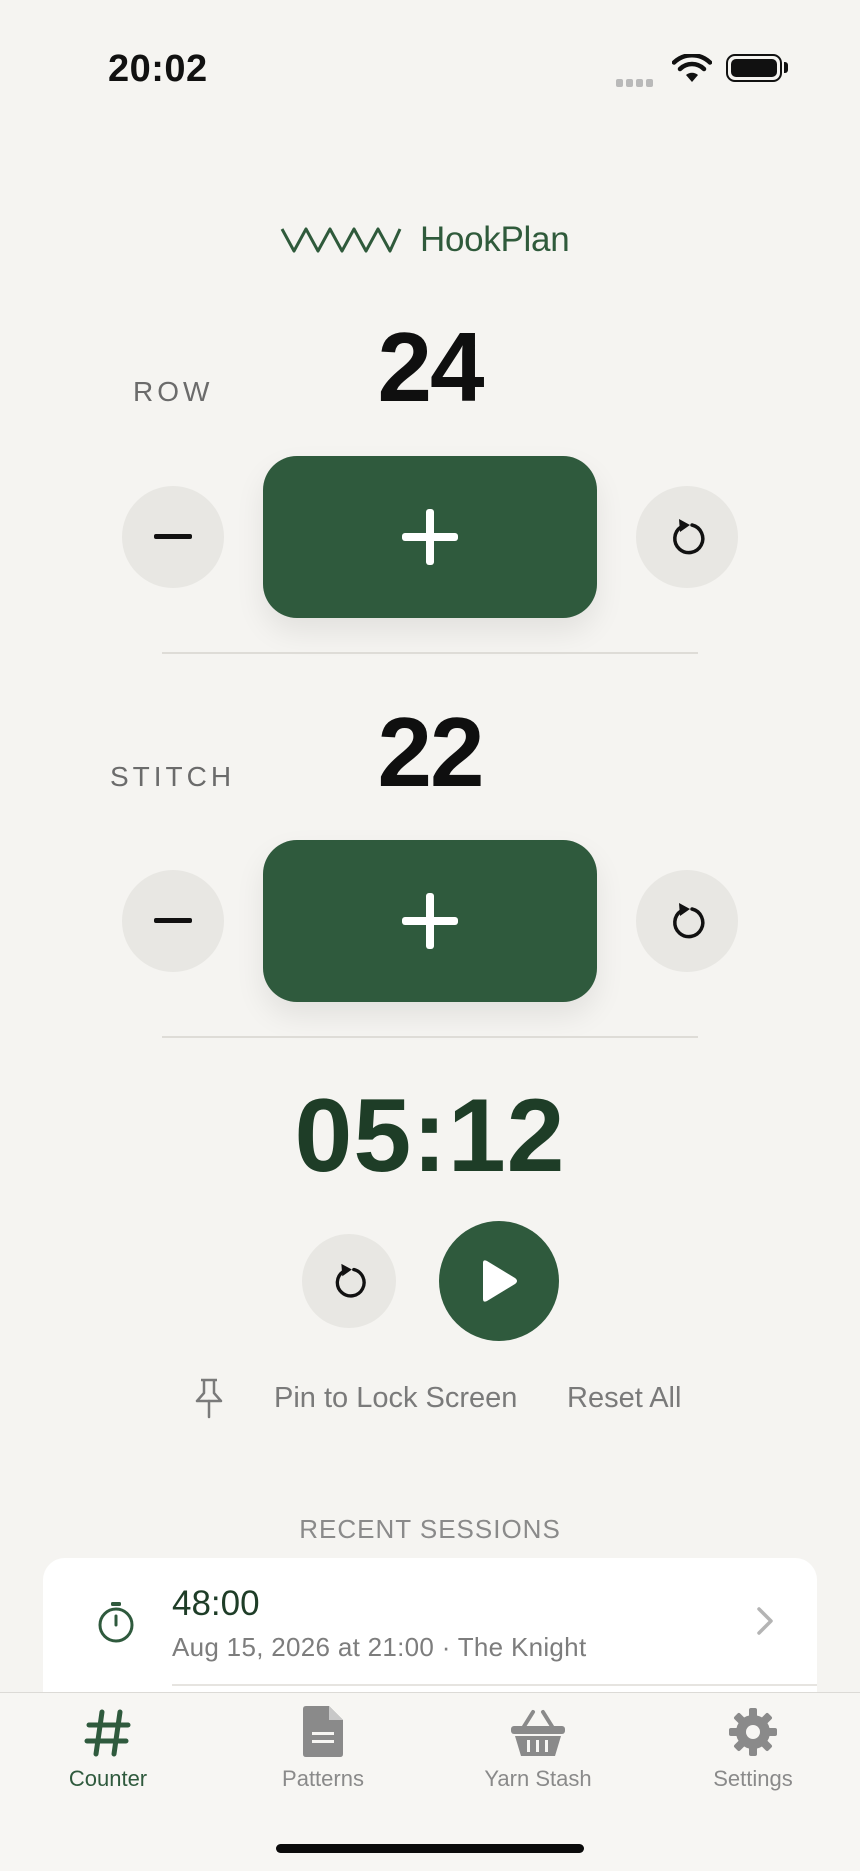 The height and width of the screenshot is (1871, 860). What do you see at coordinates (323, 1731) in the screenshot?
I see `document-icon` at bounding box center [323, 1731].